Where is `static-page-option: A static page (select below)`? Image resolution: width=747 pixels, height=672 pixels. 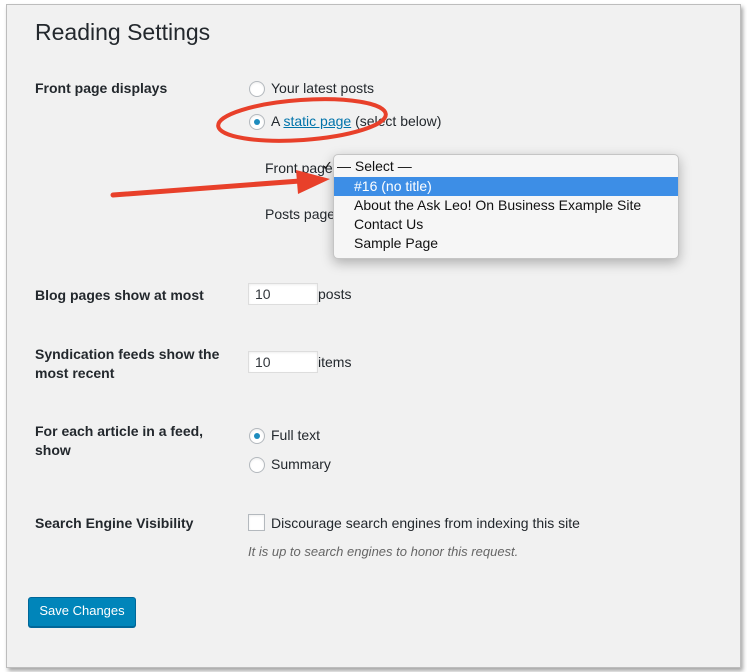 static-page-option: A static page (select below) is located at coordinates (356, 121).